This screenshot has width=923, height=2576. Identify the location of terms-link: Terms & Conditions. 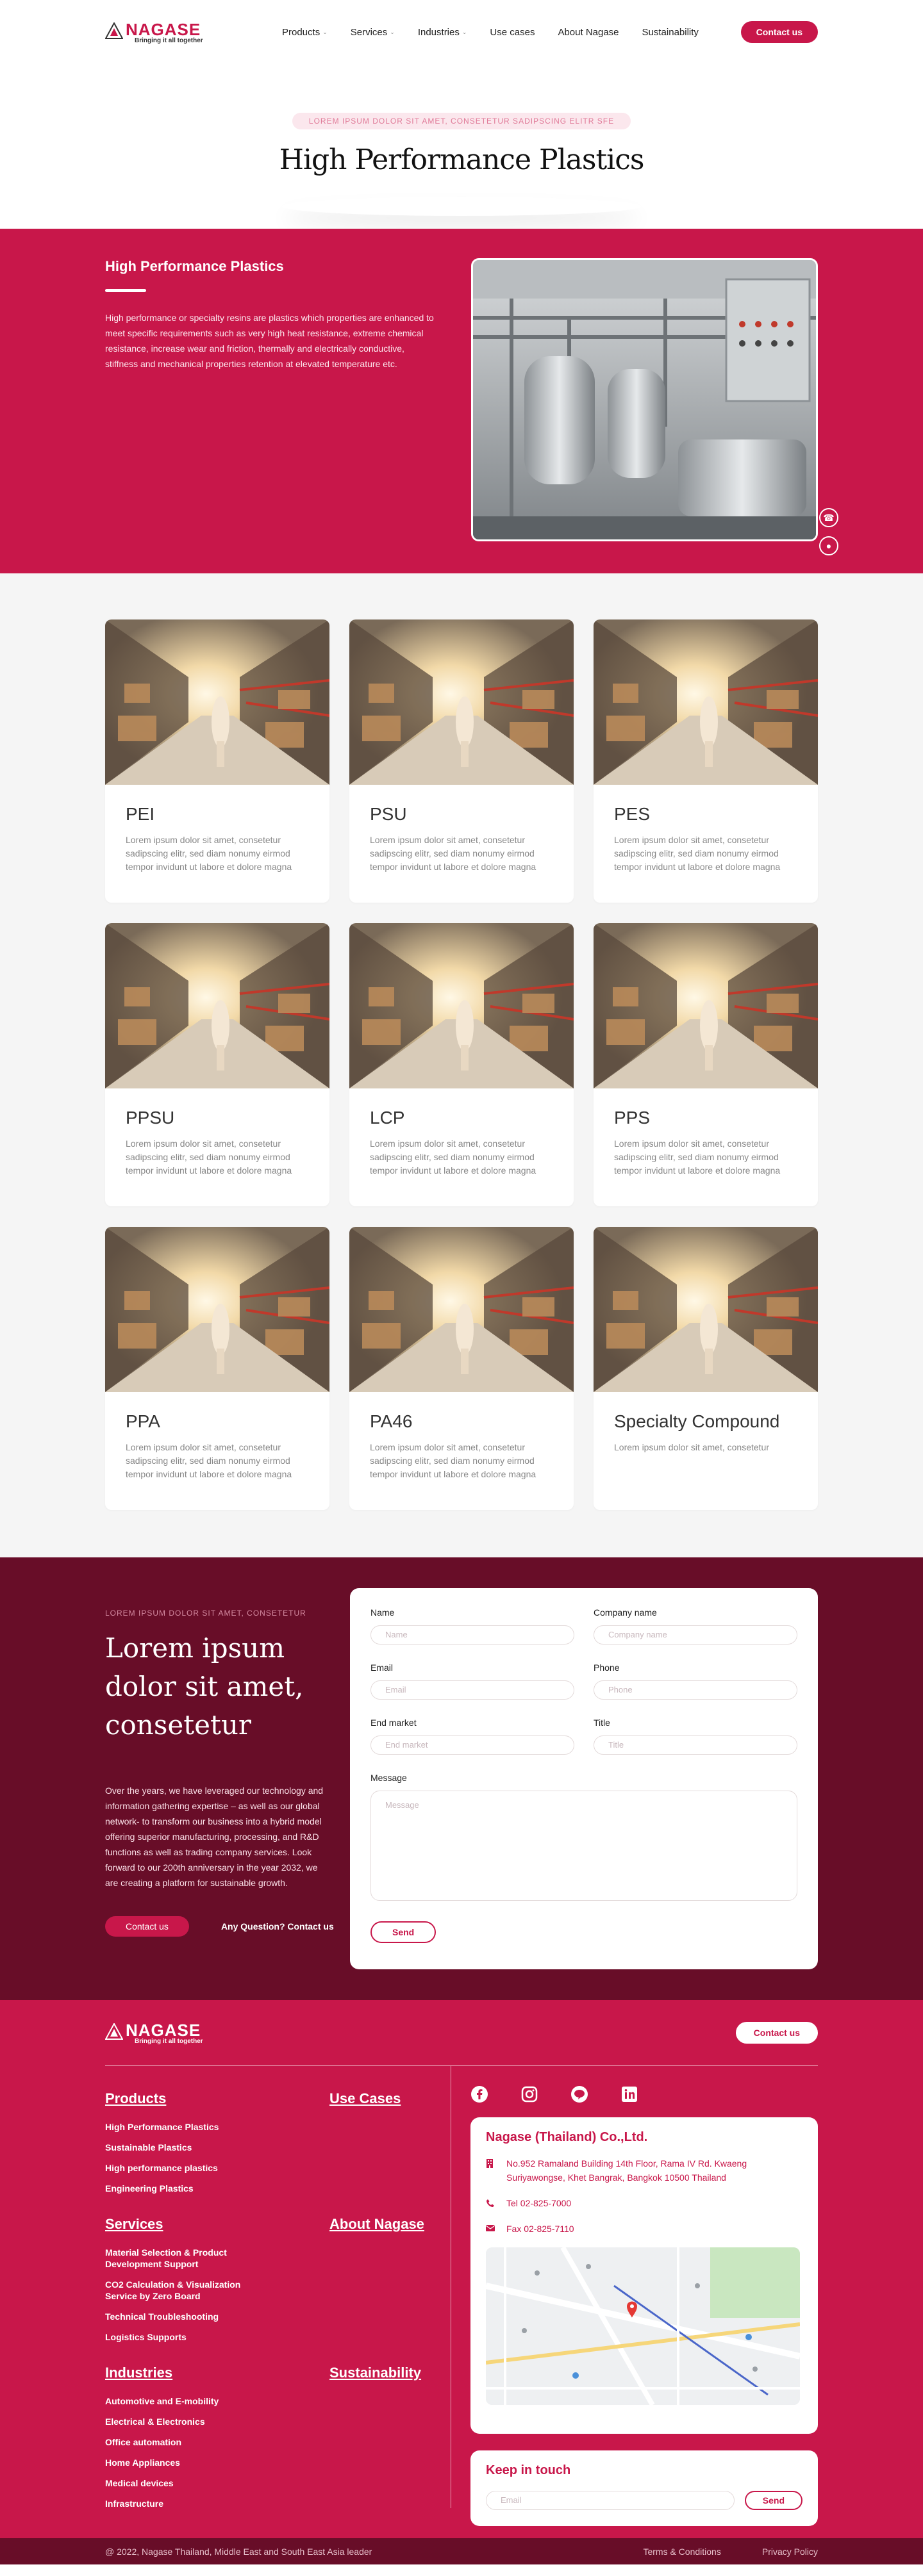
(682, 2552).